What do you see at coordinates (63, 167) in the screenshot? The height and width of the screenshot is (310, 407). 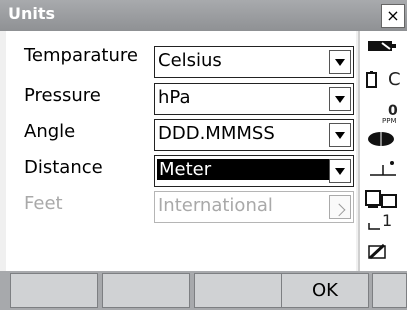 I see `distance-label: Distance` at bounding box center [63, 167].